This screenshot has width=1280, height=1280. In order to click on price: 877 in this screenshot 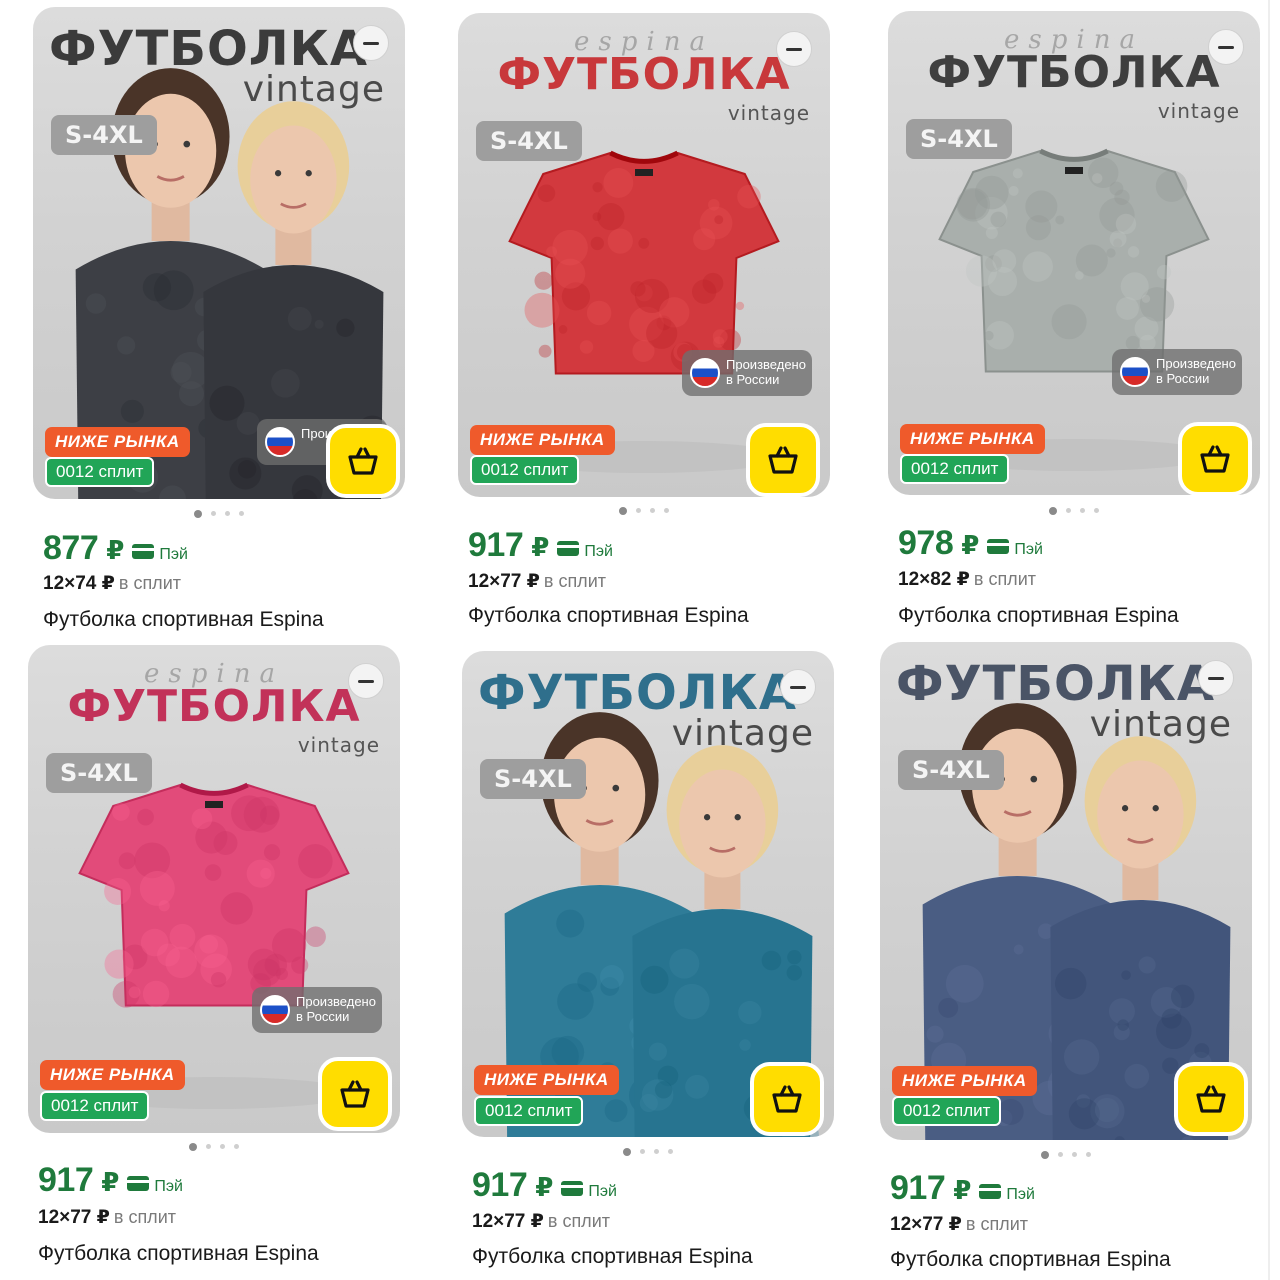, I will do `click(70, 548)`.